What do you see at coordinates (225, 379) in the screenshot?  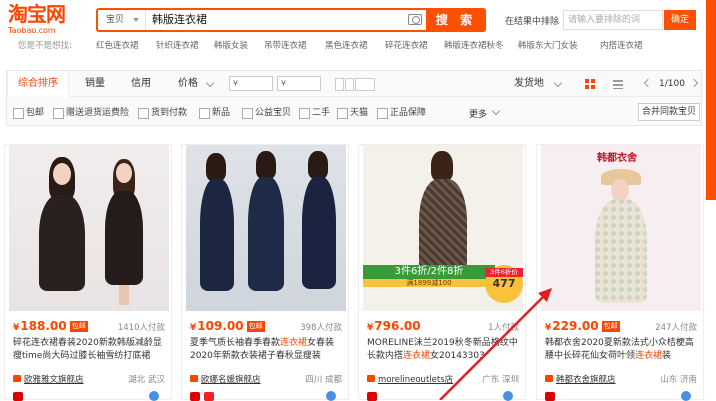 I see `shop-link: 欧娜名媛旗舰店` at bounding box center [225, 379].